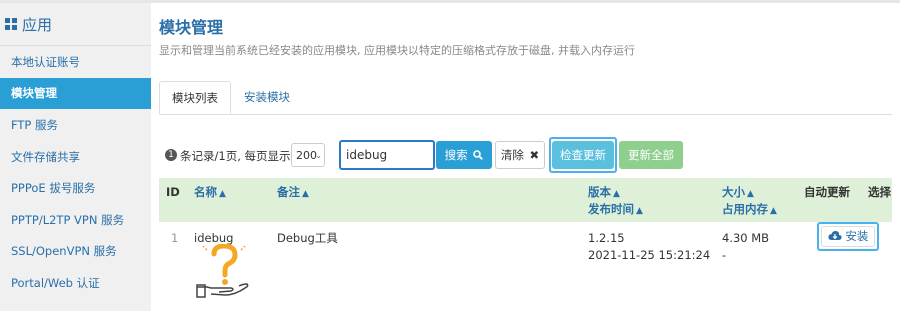  I want to click on column-header-label: 名称, so click(205, 192).